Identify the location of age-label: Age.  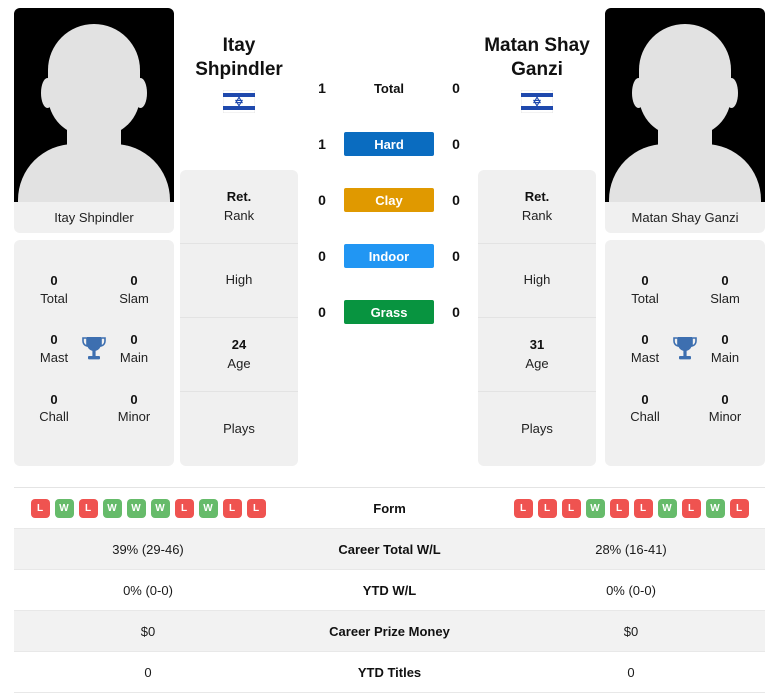
(239, 363).